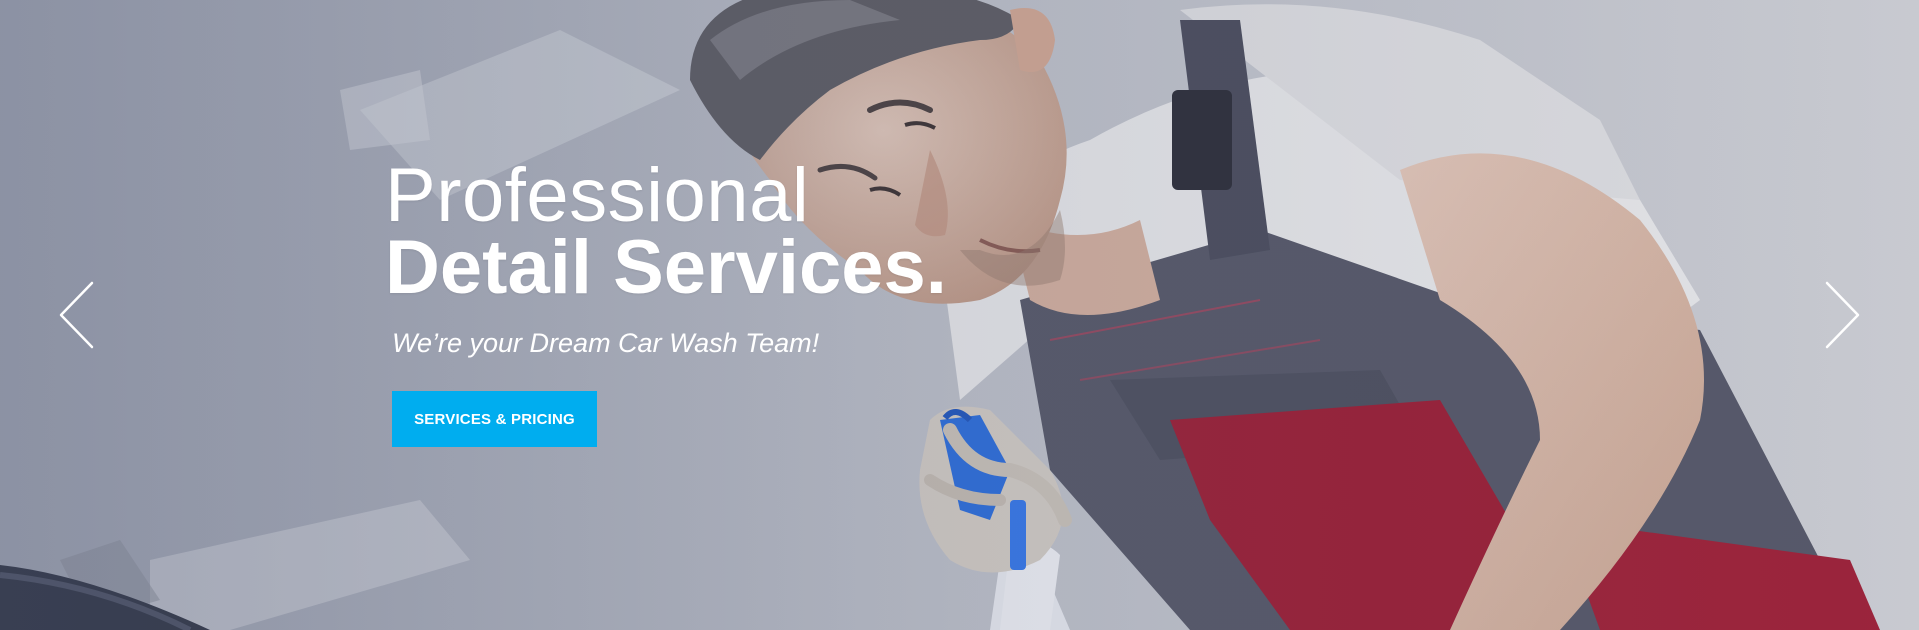 The width and height of the screenshot is (1919, 630). Describe the element at coordinates (666, 267) in the screenshot. I see `headline-line-2: Detail Services.` at that location.